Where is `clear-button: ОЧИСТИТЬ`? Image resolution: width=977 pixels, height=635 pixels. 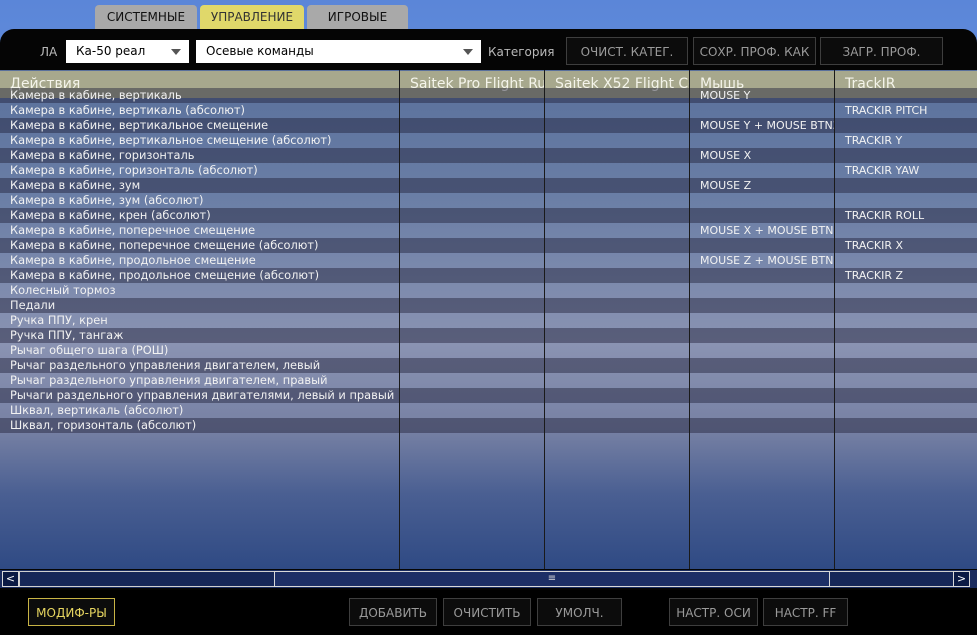 clear-button: ОЧИСТИТЬ is located at coordinates (487, 612).